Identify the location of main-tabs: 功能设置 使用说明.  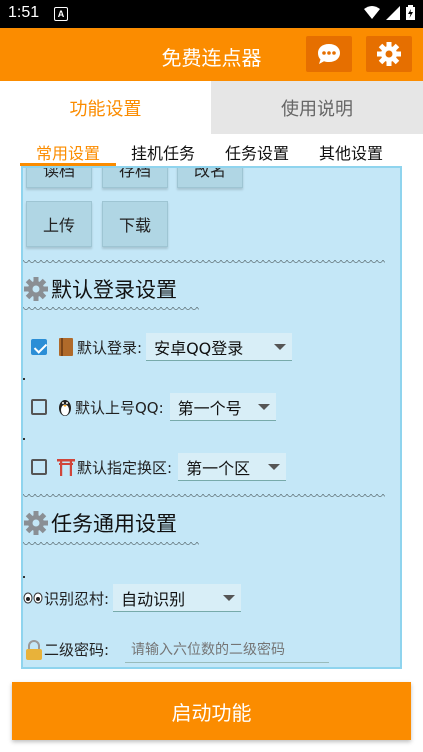
(211, 107).